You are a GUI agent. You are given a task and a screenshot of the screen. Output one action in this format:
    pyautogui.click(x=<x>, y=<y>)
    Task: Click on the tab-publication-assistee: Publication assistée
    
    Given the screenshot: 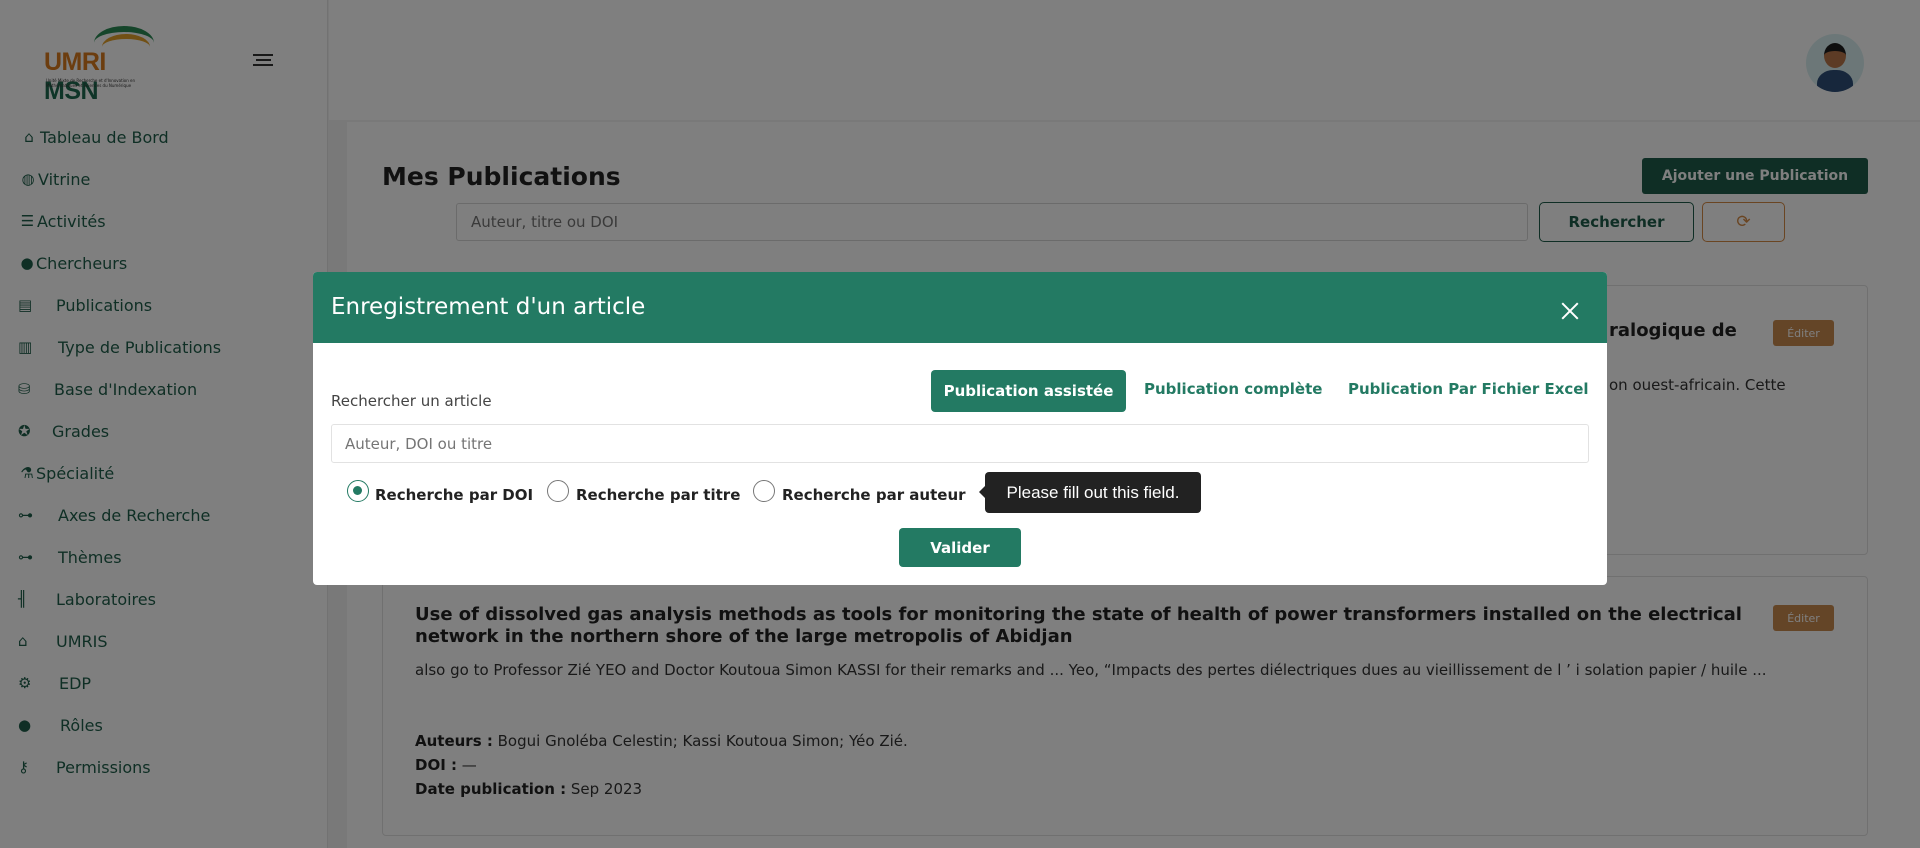 What is the action you would take?
    pyautogui.click(x=1028, y=391)
    